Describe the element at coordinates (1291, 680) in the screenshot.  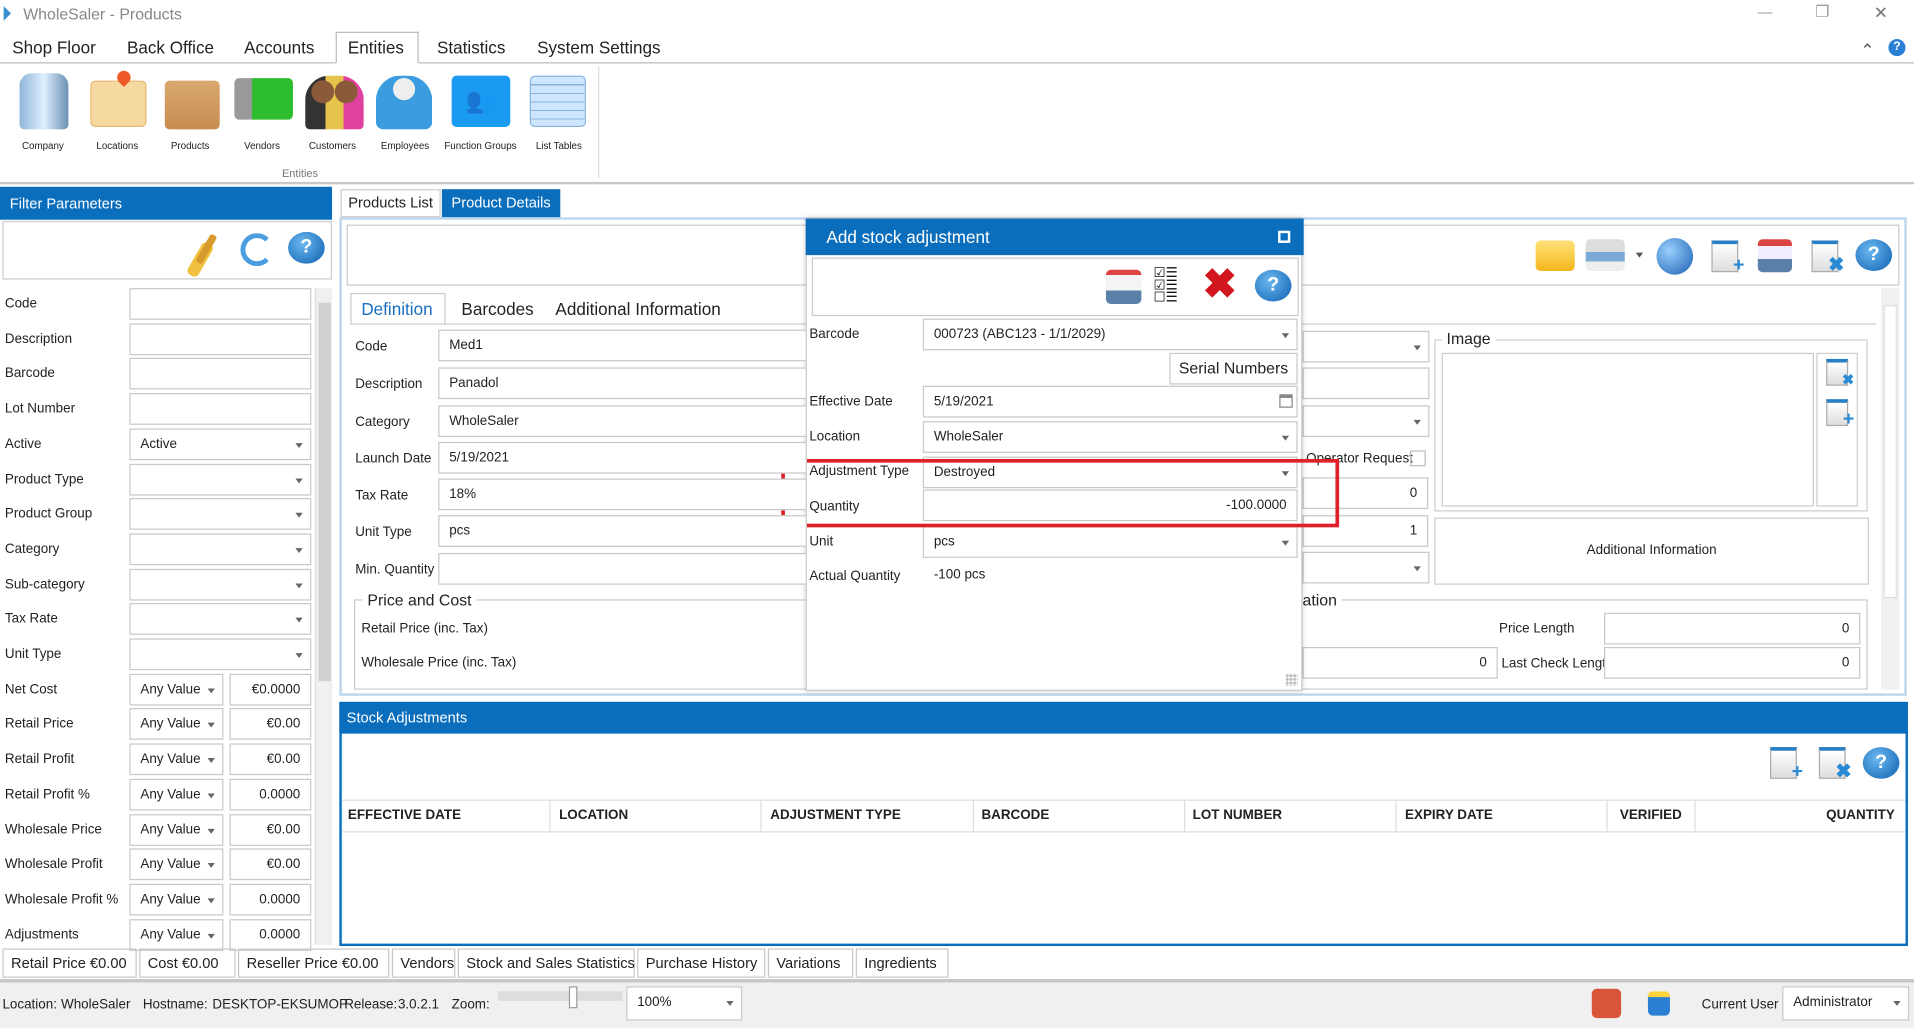
I see `dialog-resize-grip` at that location.